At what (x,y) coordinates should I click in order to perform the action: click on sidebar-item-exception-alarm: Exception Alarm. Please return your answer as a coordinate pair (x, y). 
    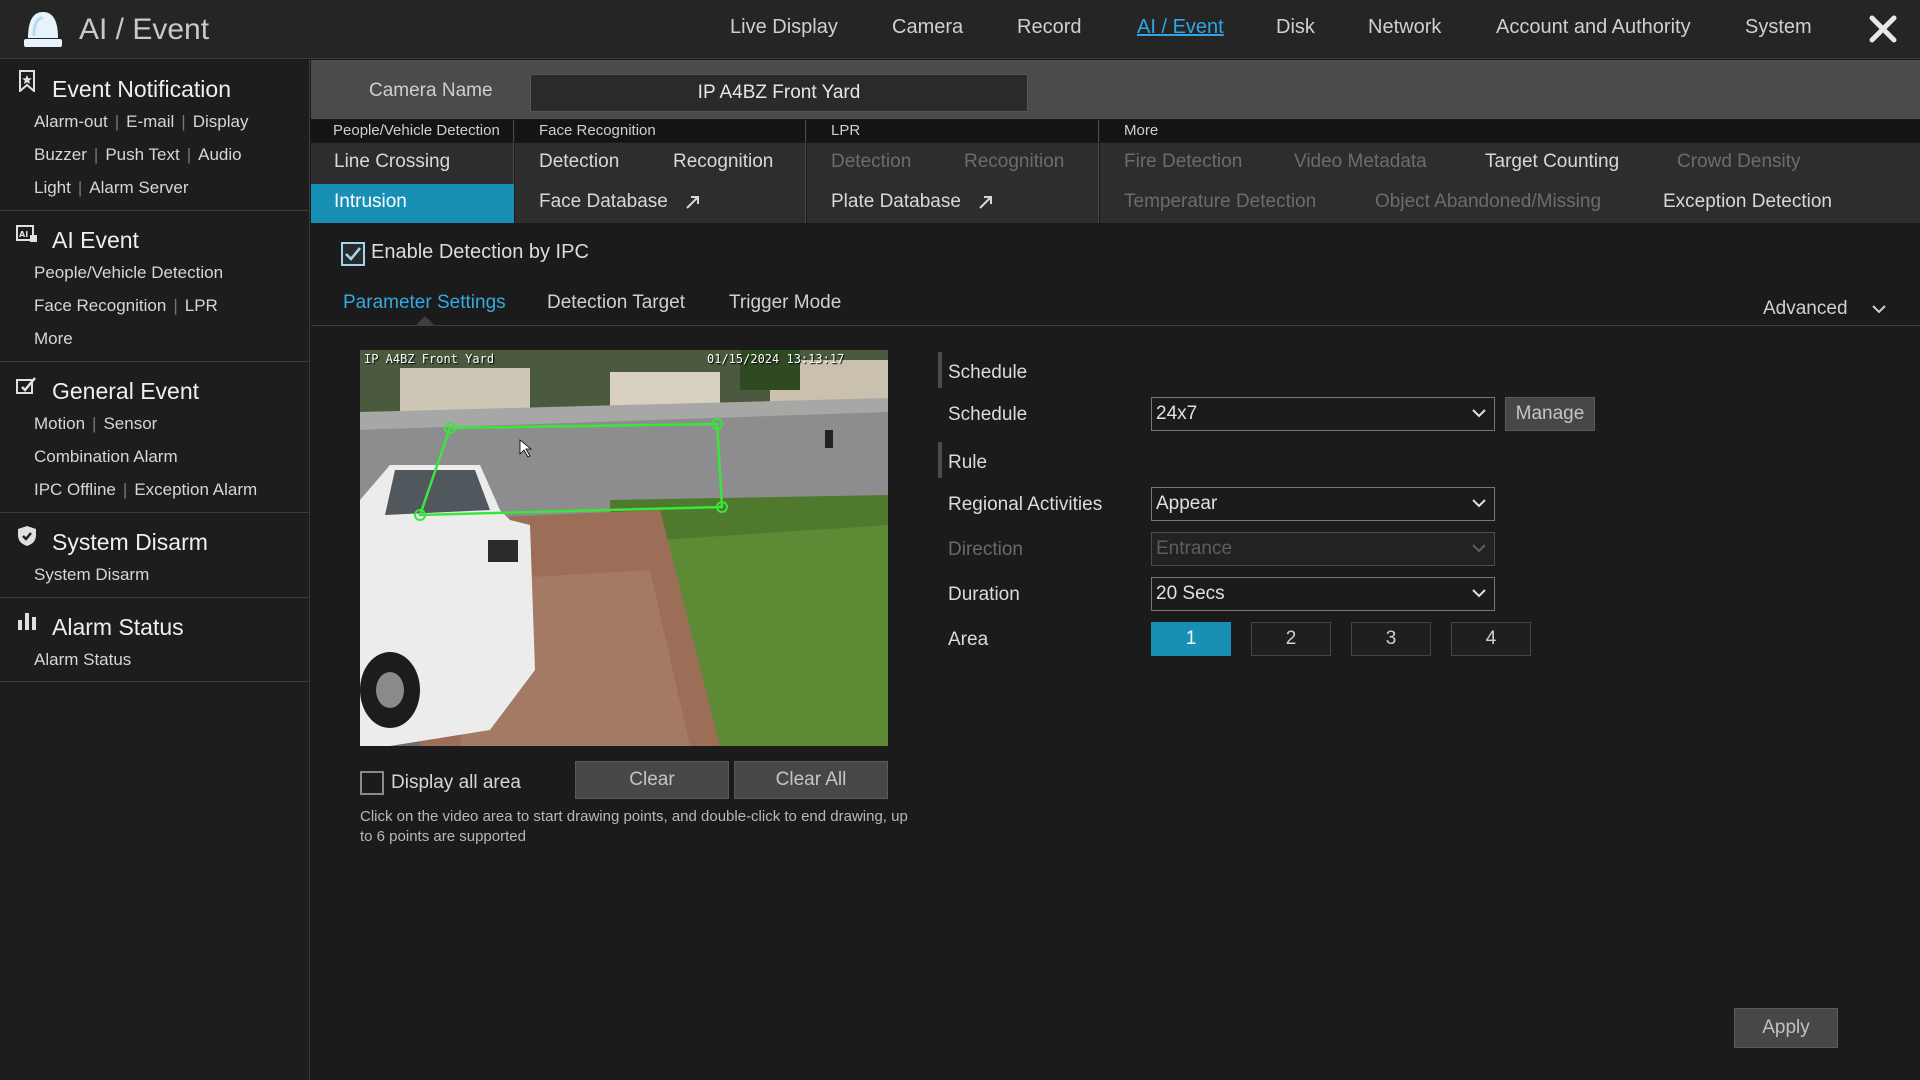
    Looking at the image, I should click on (195, 489).